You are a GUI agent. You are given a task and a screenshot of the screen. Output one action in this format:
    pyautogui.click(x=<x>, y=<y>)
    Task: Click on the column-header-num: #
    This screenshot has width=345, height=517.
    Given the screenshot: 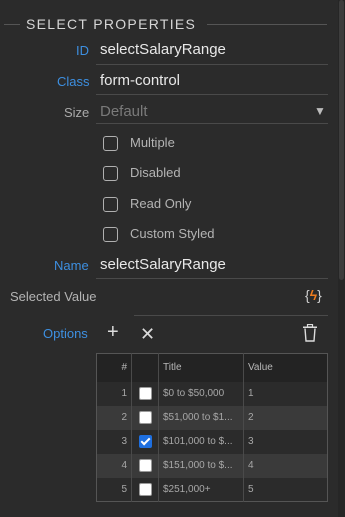 What is the action you would take?
    pyautogui.click(x=114, y=367)
    